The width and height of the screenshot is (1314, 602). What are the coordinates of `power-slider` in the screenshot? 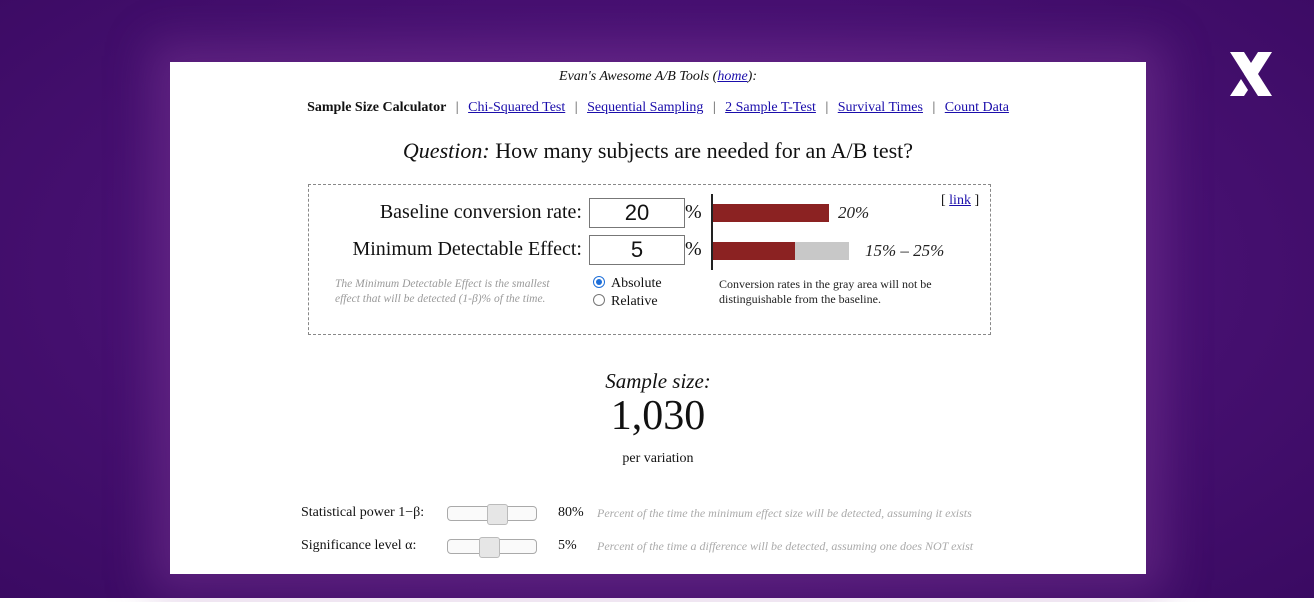 It's located at (492, 514).